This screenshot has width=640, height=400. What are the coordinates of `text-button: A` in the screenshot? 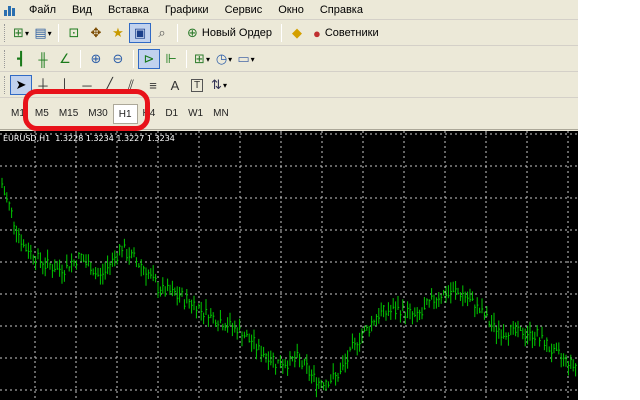 It's located at (175, 85).